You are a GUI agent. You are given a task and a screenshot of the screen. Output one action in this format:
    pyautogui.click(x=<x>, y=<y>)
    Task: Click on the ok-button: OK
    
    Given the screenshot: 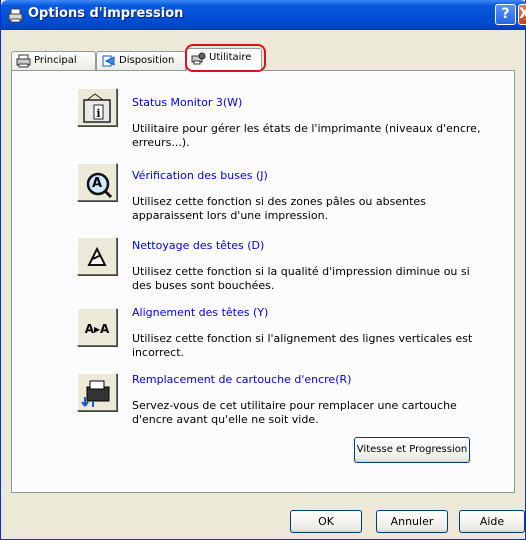 What is the action you would take?
    pyautogui.click(x=326, y=521)
    